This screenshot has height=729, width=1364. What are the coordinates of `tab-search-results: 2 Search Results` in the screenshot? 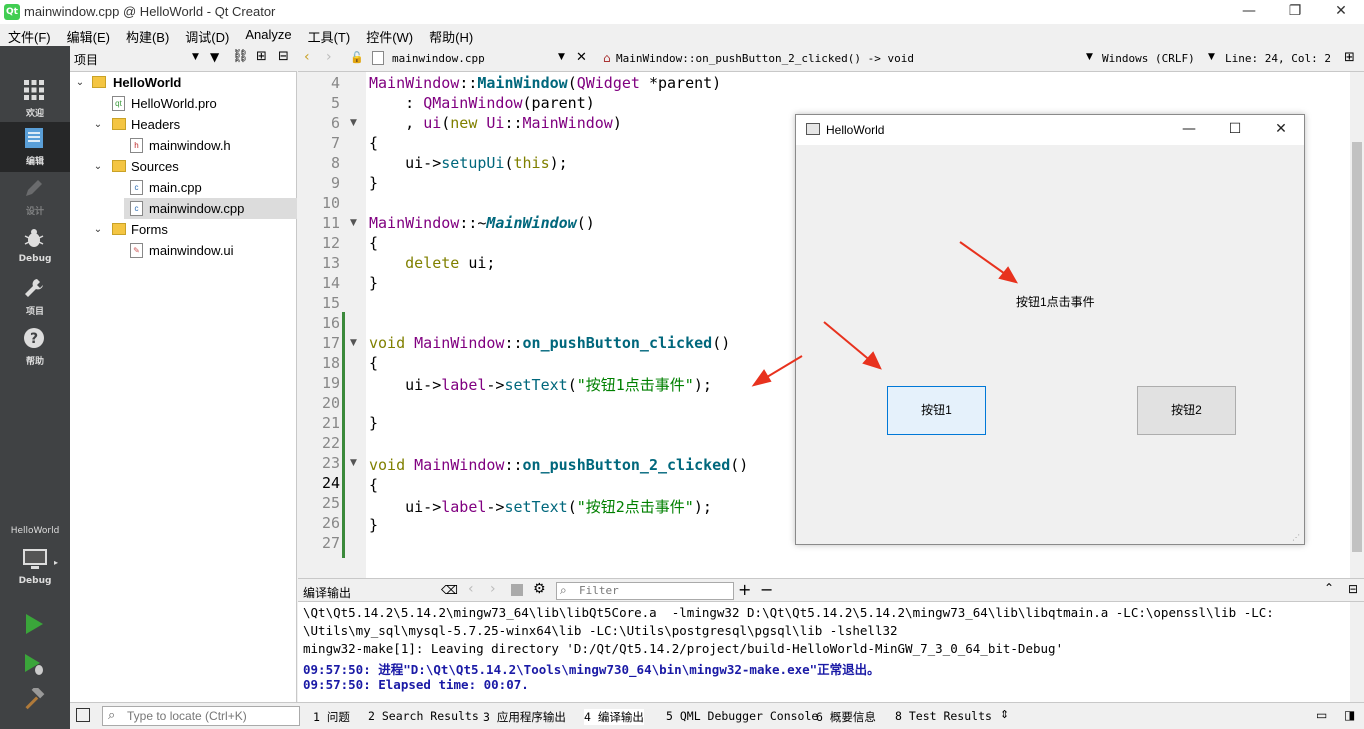 It's located at (423, 716).